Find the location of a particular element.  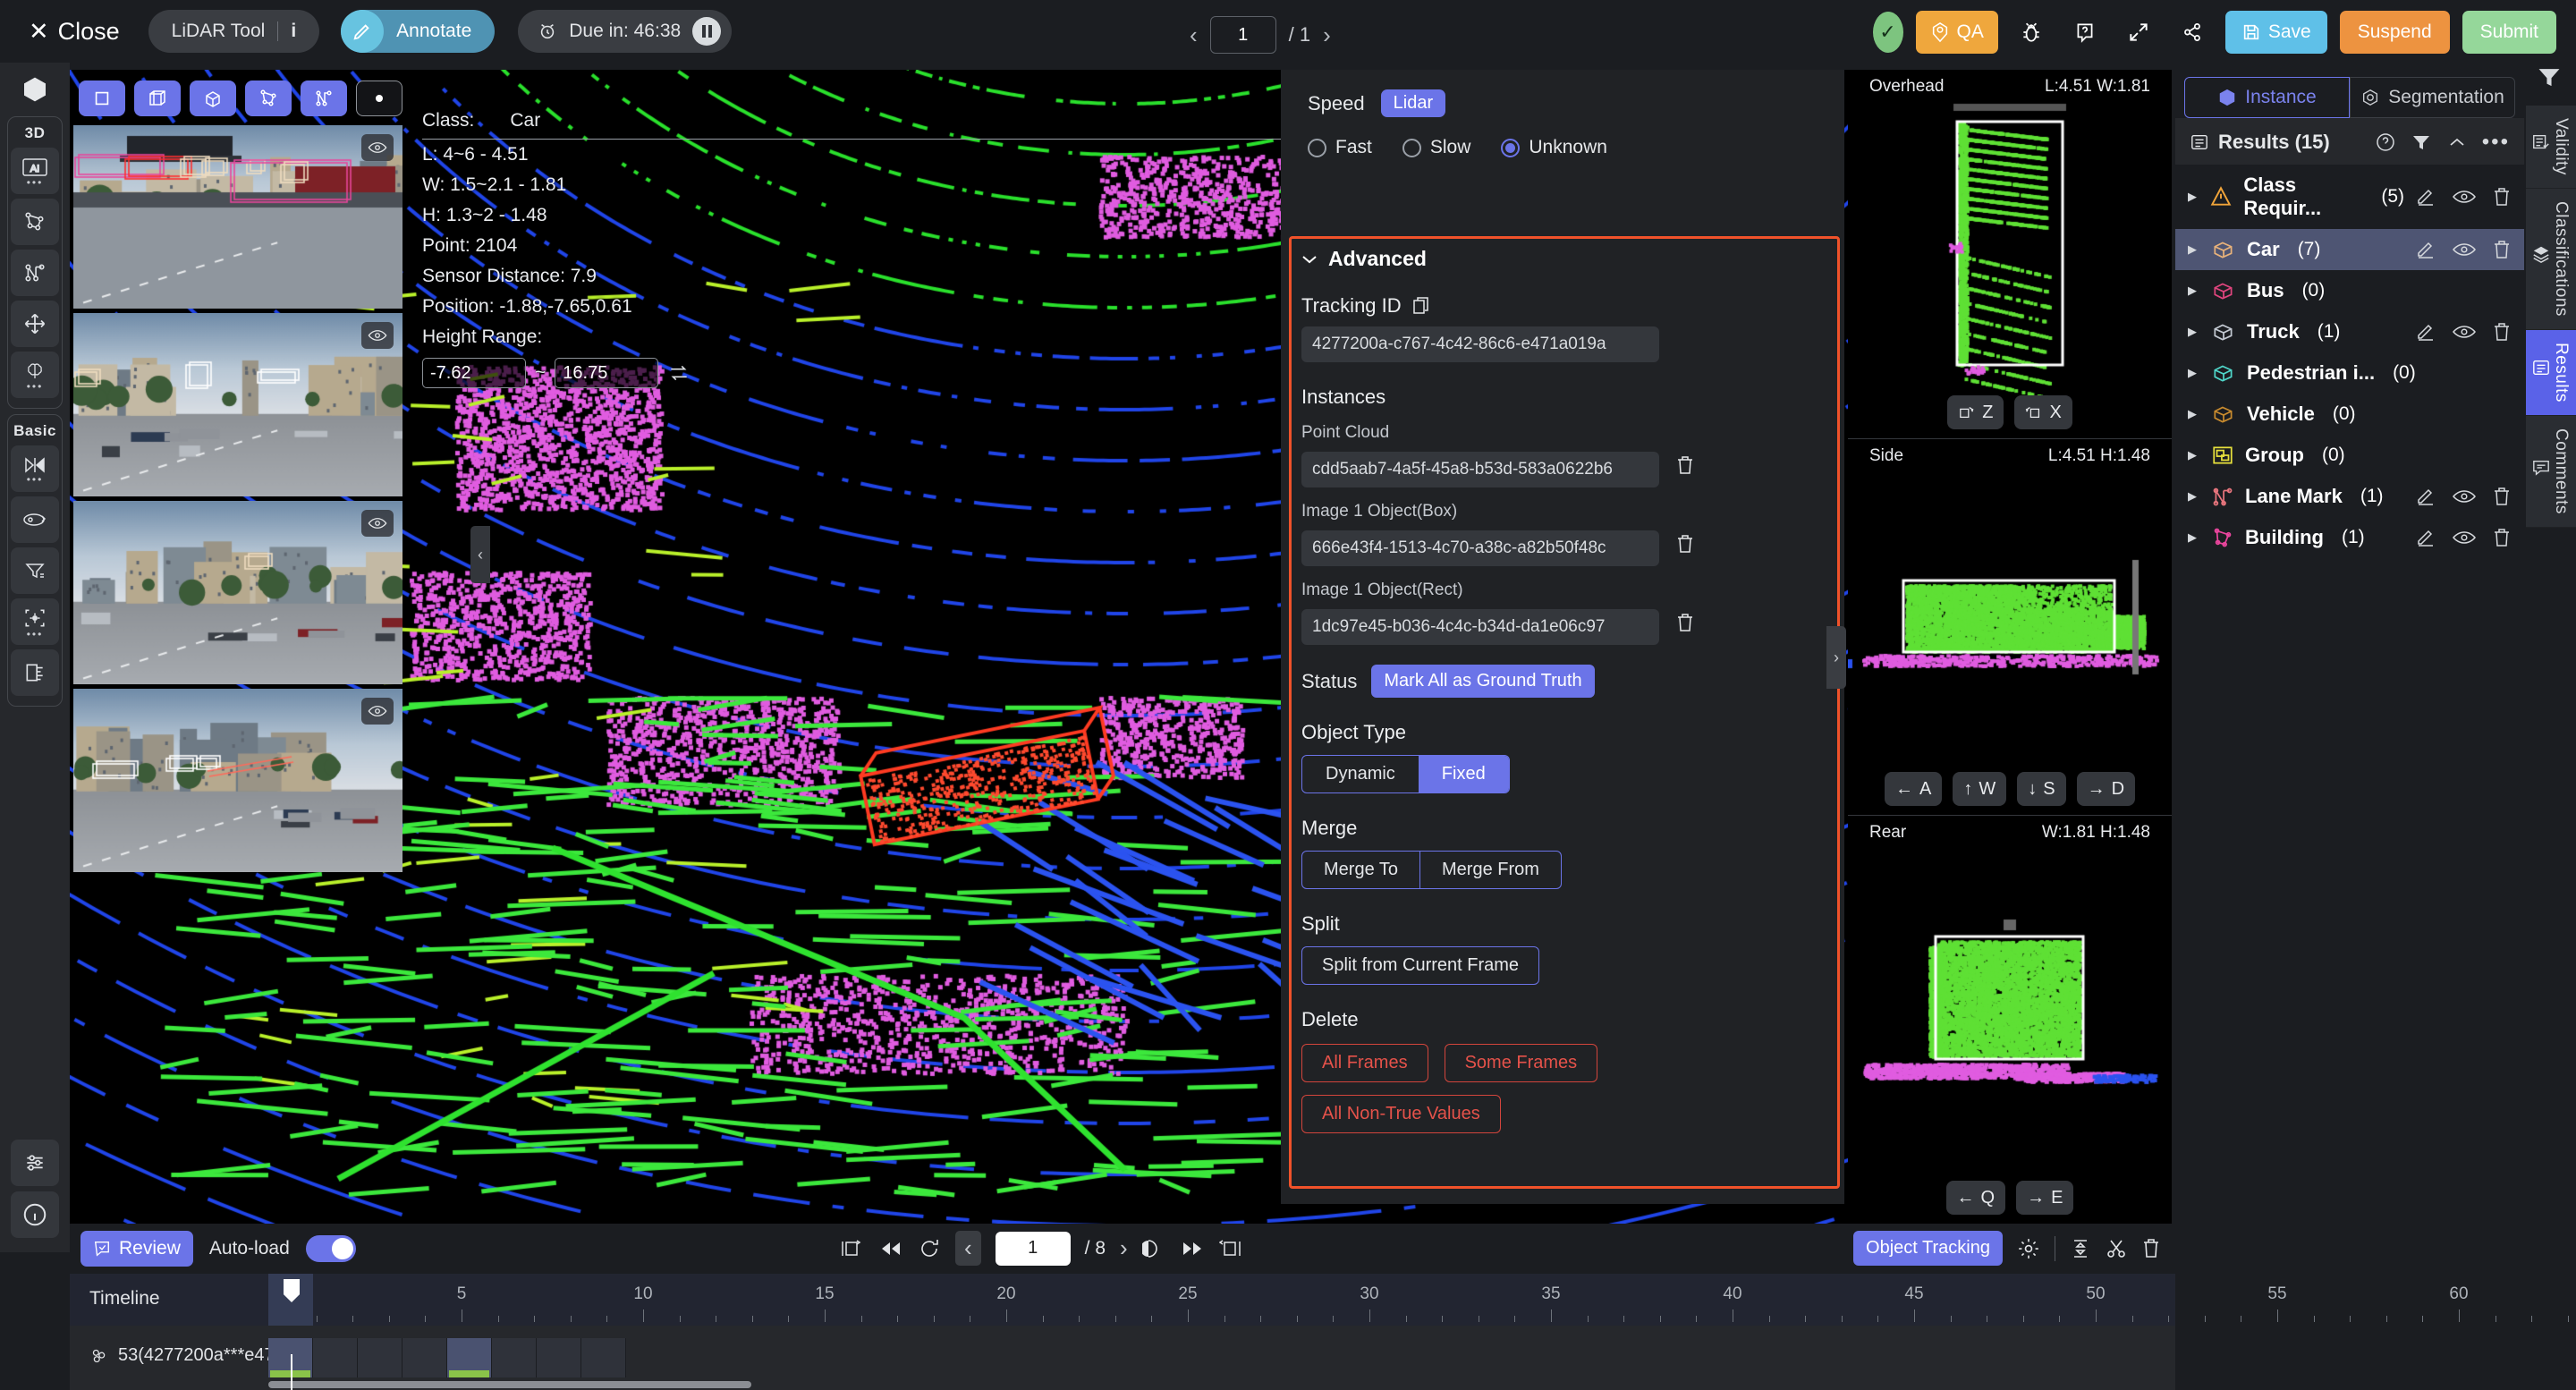

focus-tool: ••• is located at coordinates (35, 621).